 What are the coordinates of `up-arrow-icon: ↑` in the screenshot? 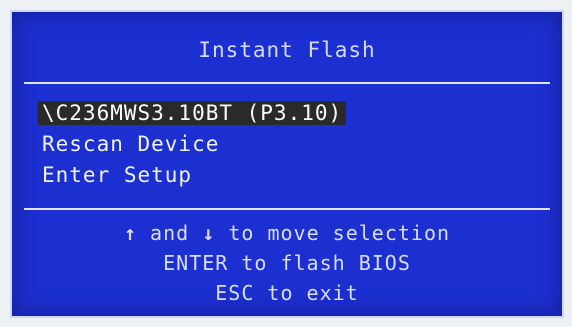 It's located at (130, 233).